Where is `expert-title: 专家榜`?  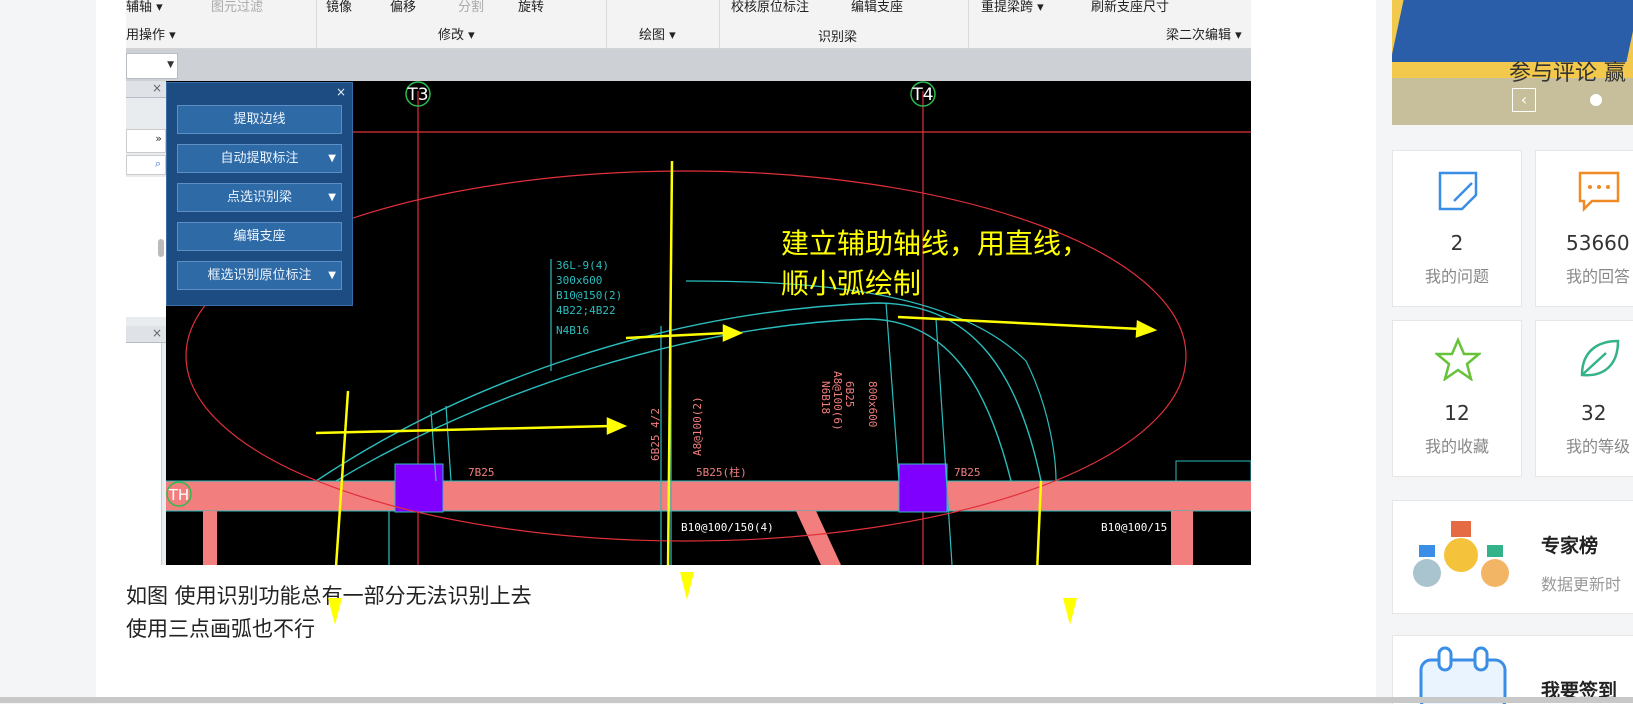
expert-title: 专家榜 is located at coordinates (1570, 546).